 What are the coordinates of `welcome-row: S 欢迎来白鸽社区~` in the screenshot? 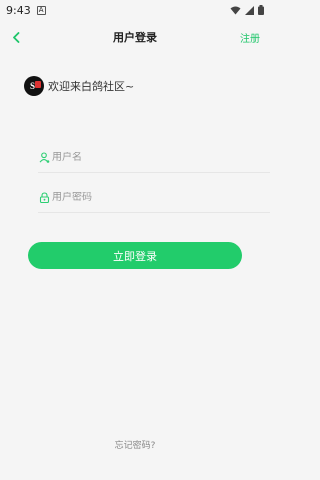 It's located at (79, 86).